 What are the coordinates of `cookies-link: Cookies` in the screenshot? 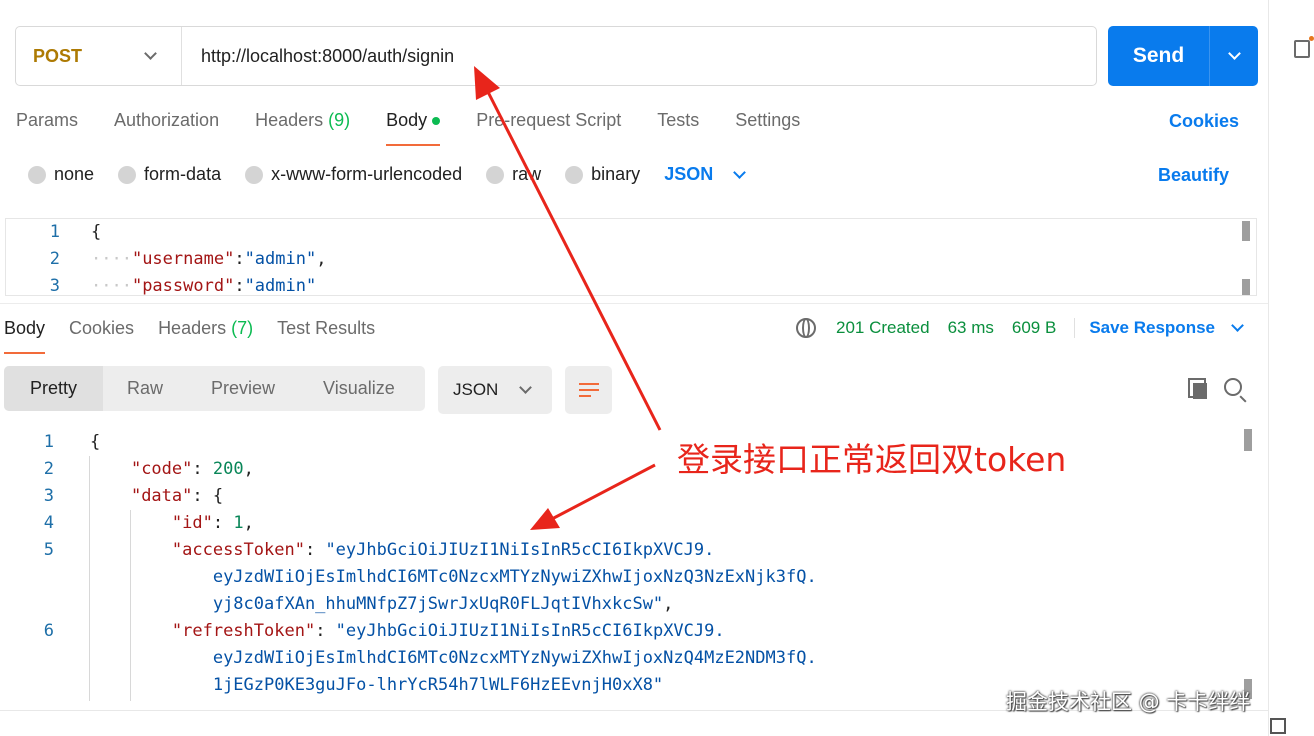 It's located at (1204, 121).